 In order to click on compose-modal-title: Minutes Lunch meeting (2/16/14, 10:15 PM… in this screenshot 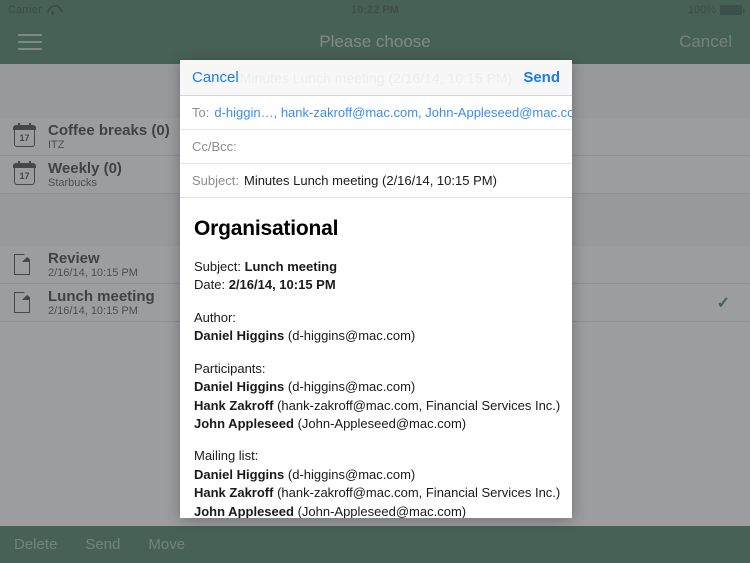, I will do `click(376, 77)`.